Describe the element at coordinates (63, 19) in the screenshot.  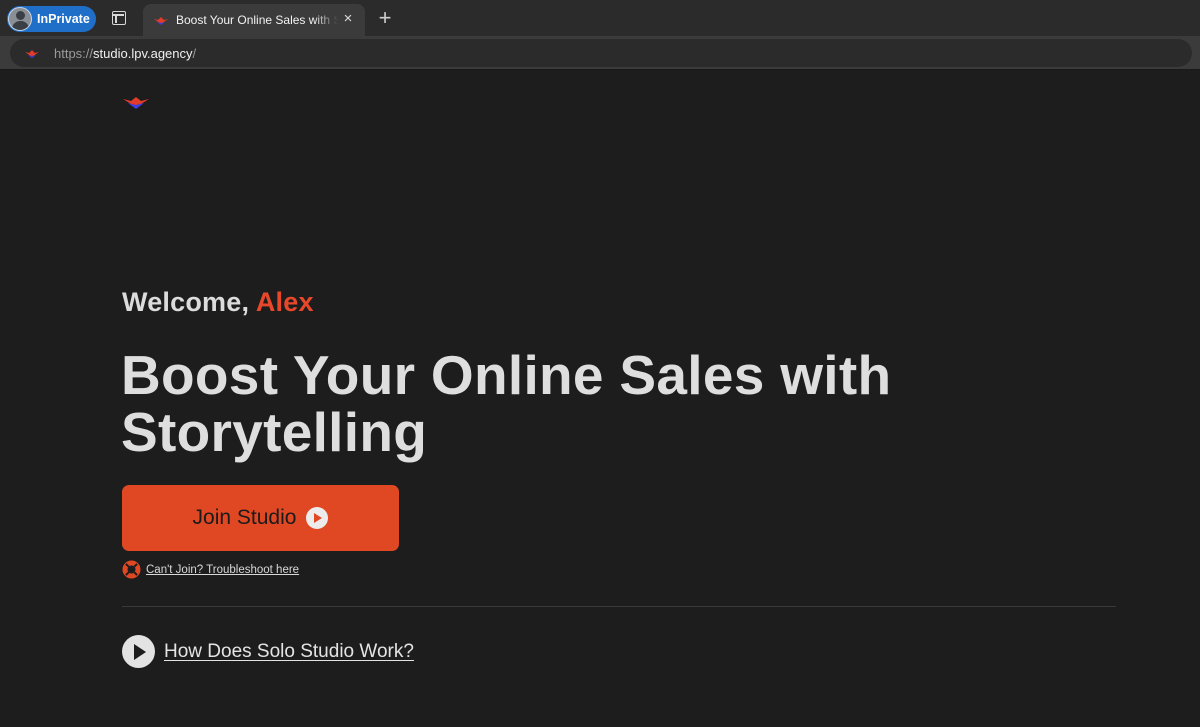
I see `inprivate-label: InPrivate` at that location.